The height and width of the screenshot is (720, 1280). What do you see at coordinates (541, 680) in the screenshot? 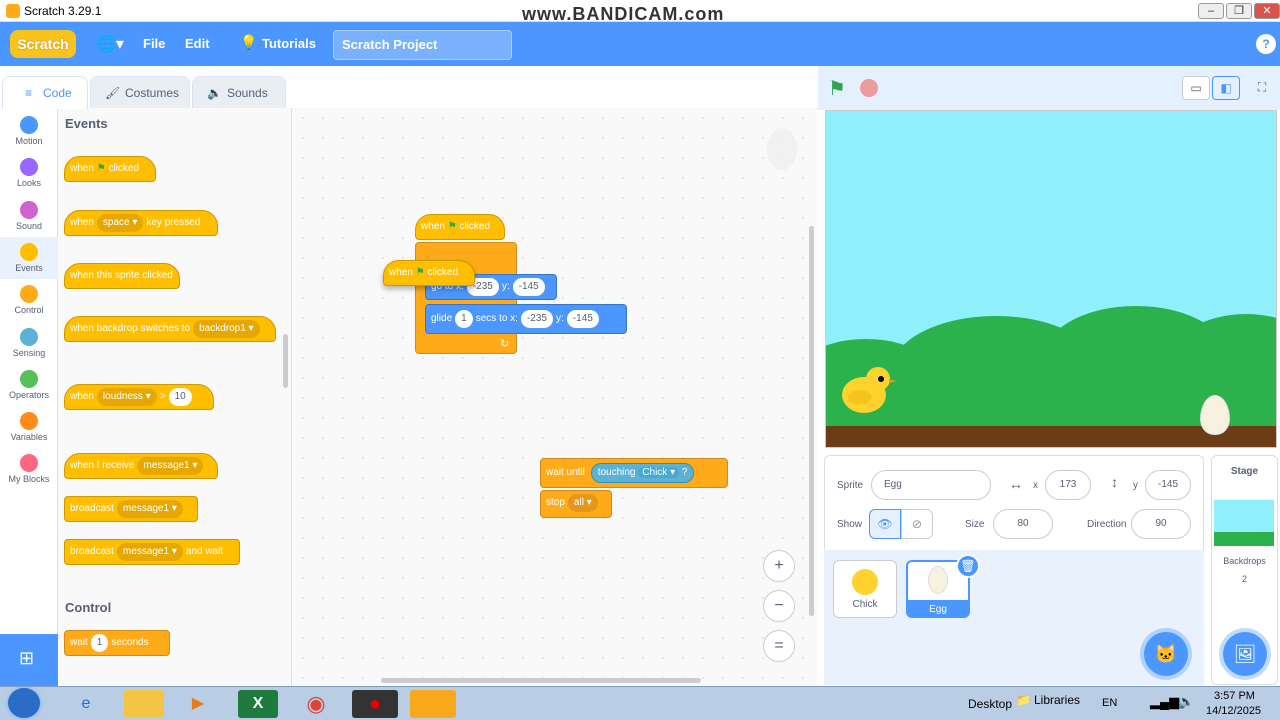
I see `workspace-h-scrollbar` at bounding box center [541, 680].